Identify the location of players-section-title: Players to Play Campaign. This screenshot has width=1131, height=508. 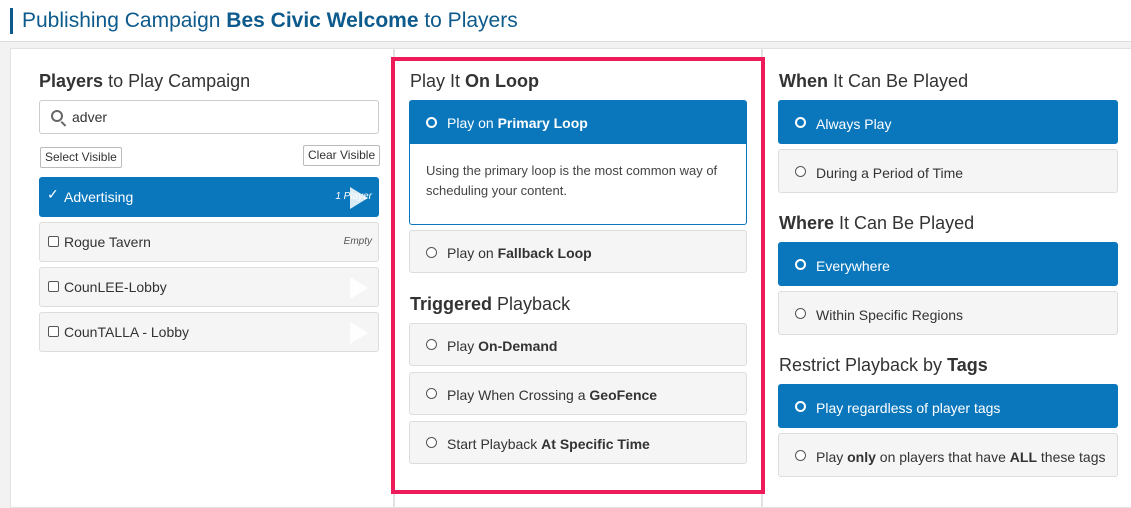
(145, 81).